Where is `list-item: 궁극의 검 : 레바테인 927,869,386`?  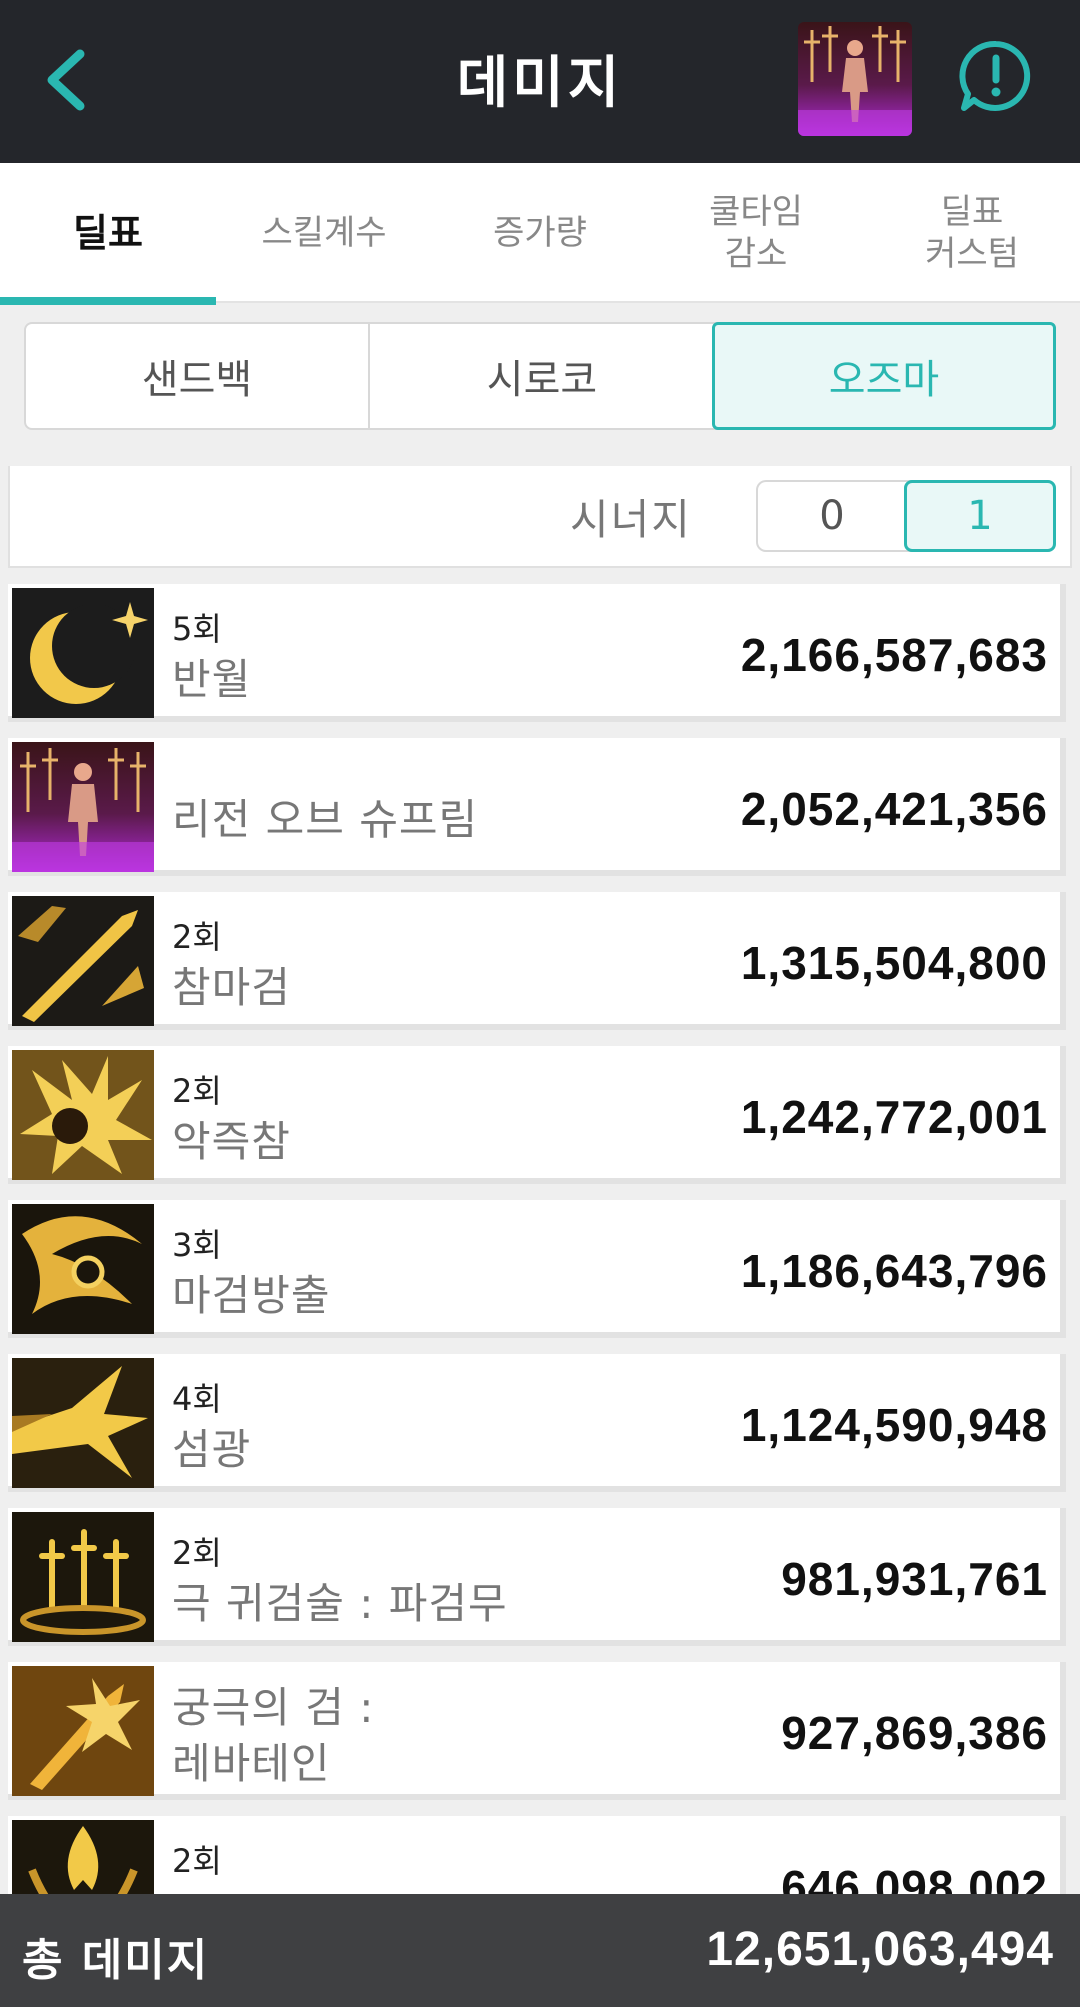
list-item: 궁극의 검 : 레바테인 927,869,386 is located at coordinates (537, 1731).